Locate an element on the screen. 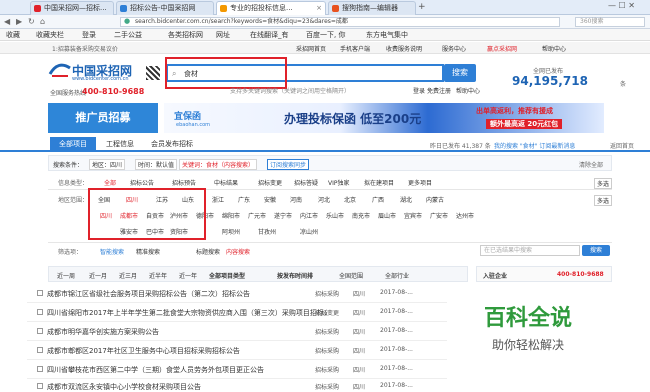  bookmark-item: 各类招标网 is located at coordinates (185, 35).